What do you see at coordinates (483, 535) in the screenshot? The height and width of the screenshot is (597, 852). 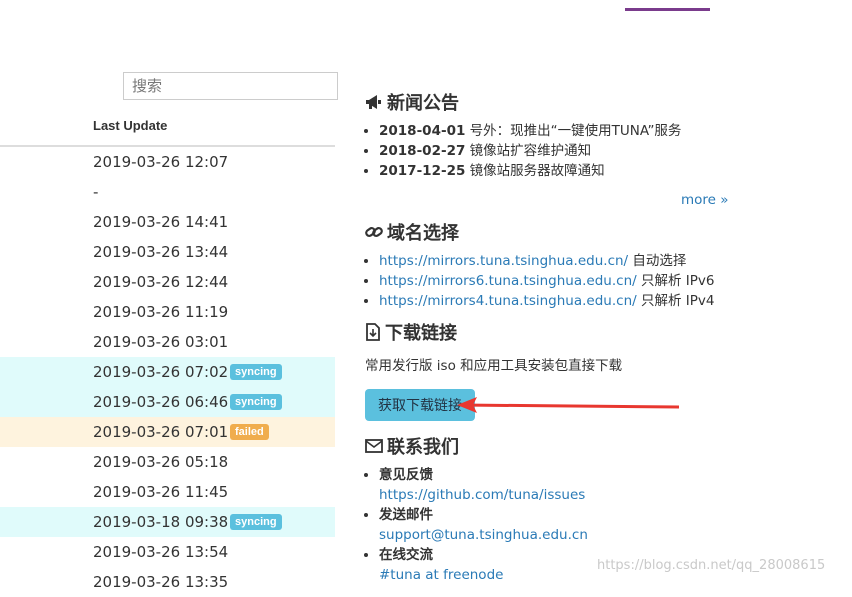 I see `contact-link: support@tuna.tsinghua.edu.cn` at bounding box center [483, 535].